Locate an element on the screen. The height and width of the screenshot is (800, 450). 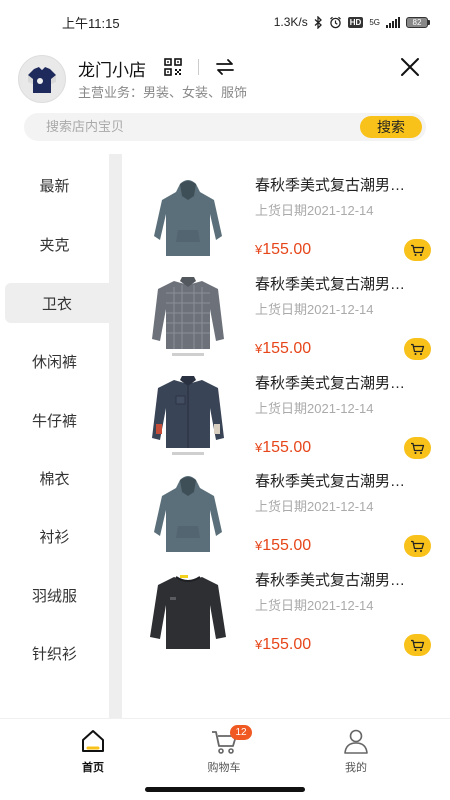
sidebar-divider-strip is located at coordinates (115, 436).